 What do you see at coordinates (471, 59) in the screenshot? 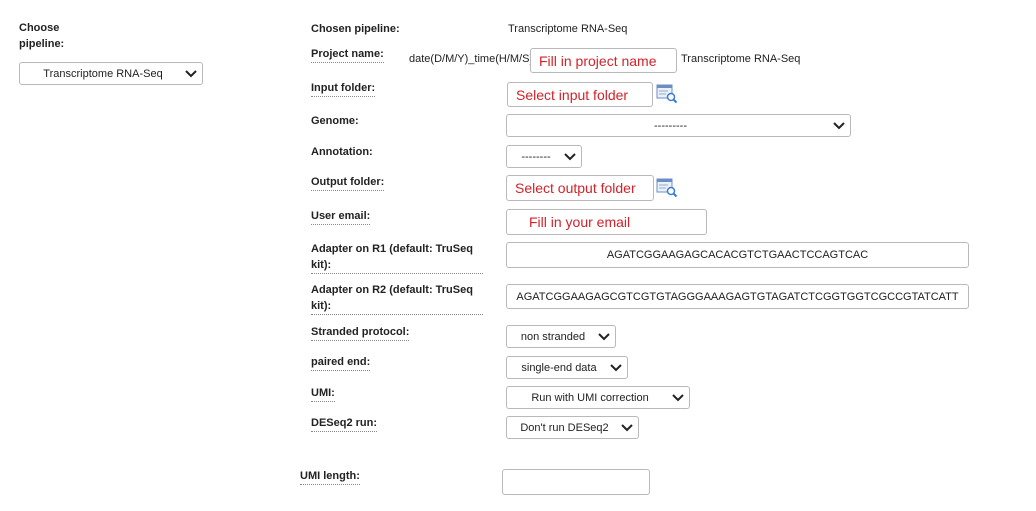
I see `project-name-prefix: date(D/M/Y)_time(H/M/S)` at bounding box center [471, 59].